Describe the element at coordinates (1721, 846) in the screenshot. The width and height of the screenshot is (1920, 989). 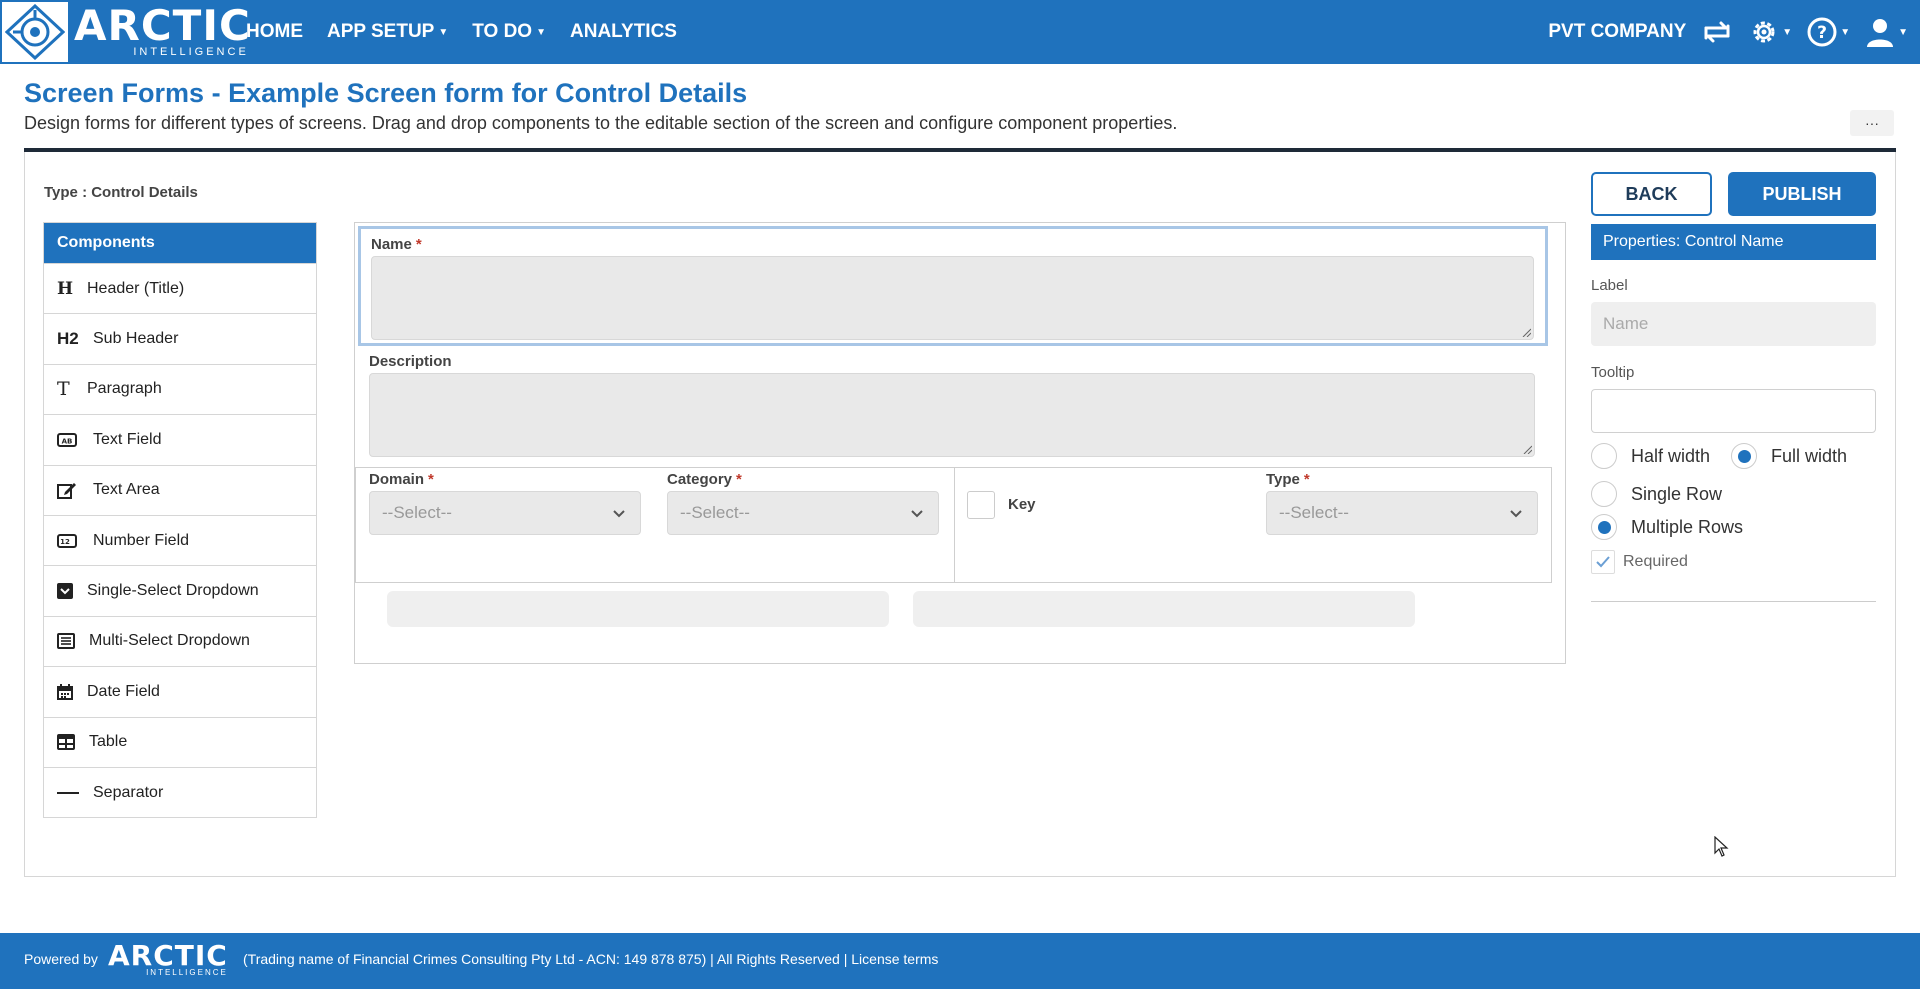
I see `mouse-pointer-icon` at that location.